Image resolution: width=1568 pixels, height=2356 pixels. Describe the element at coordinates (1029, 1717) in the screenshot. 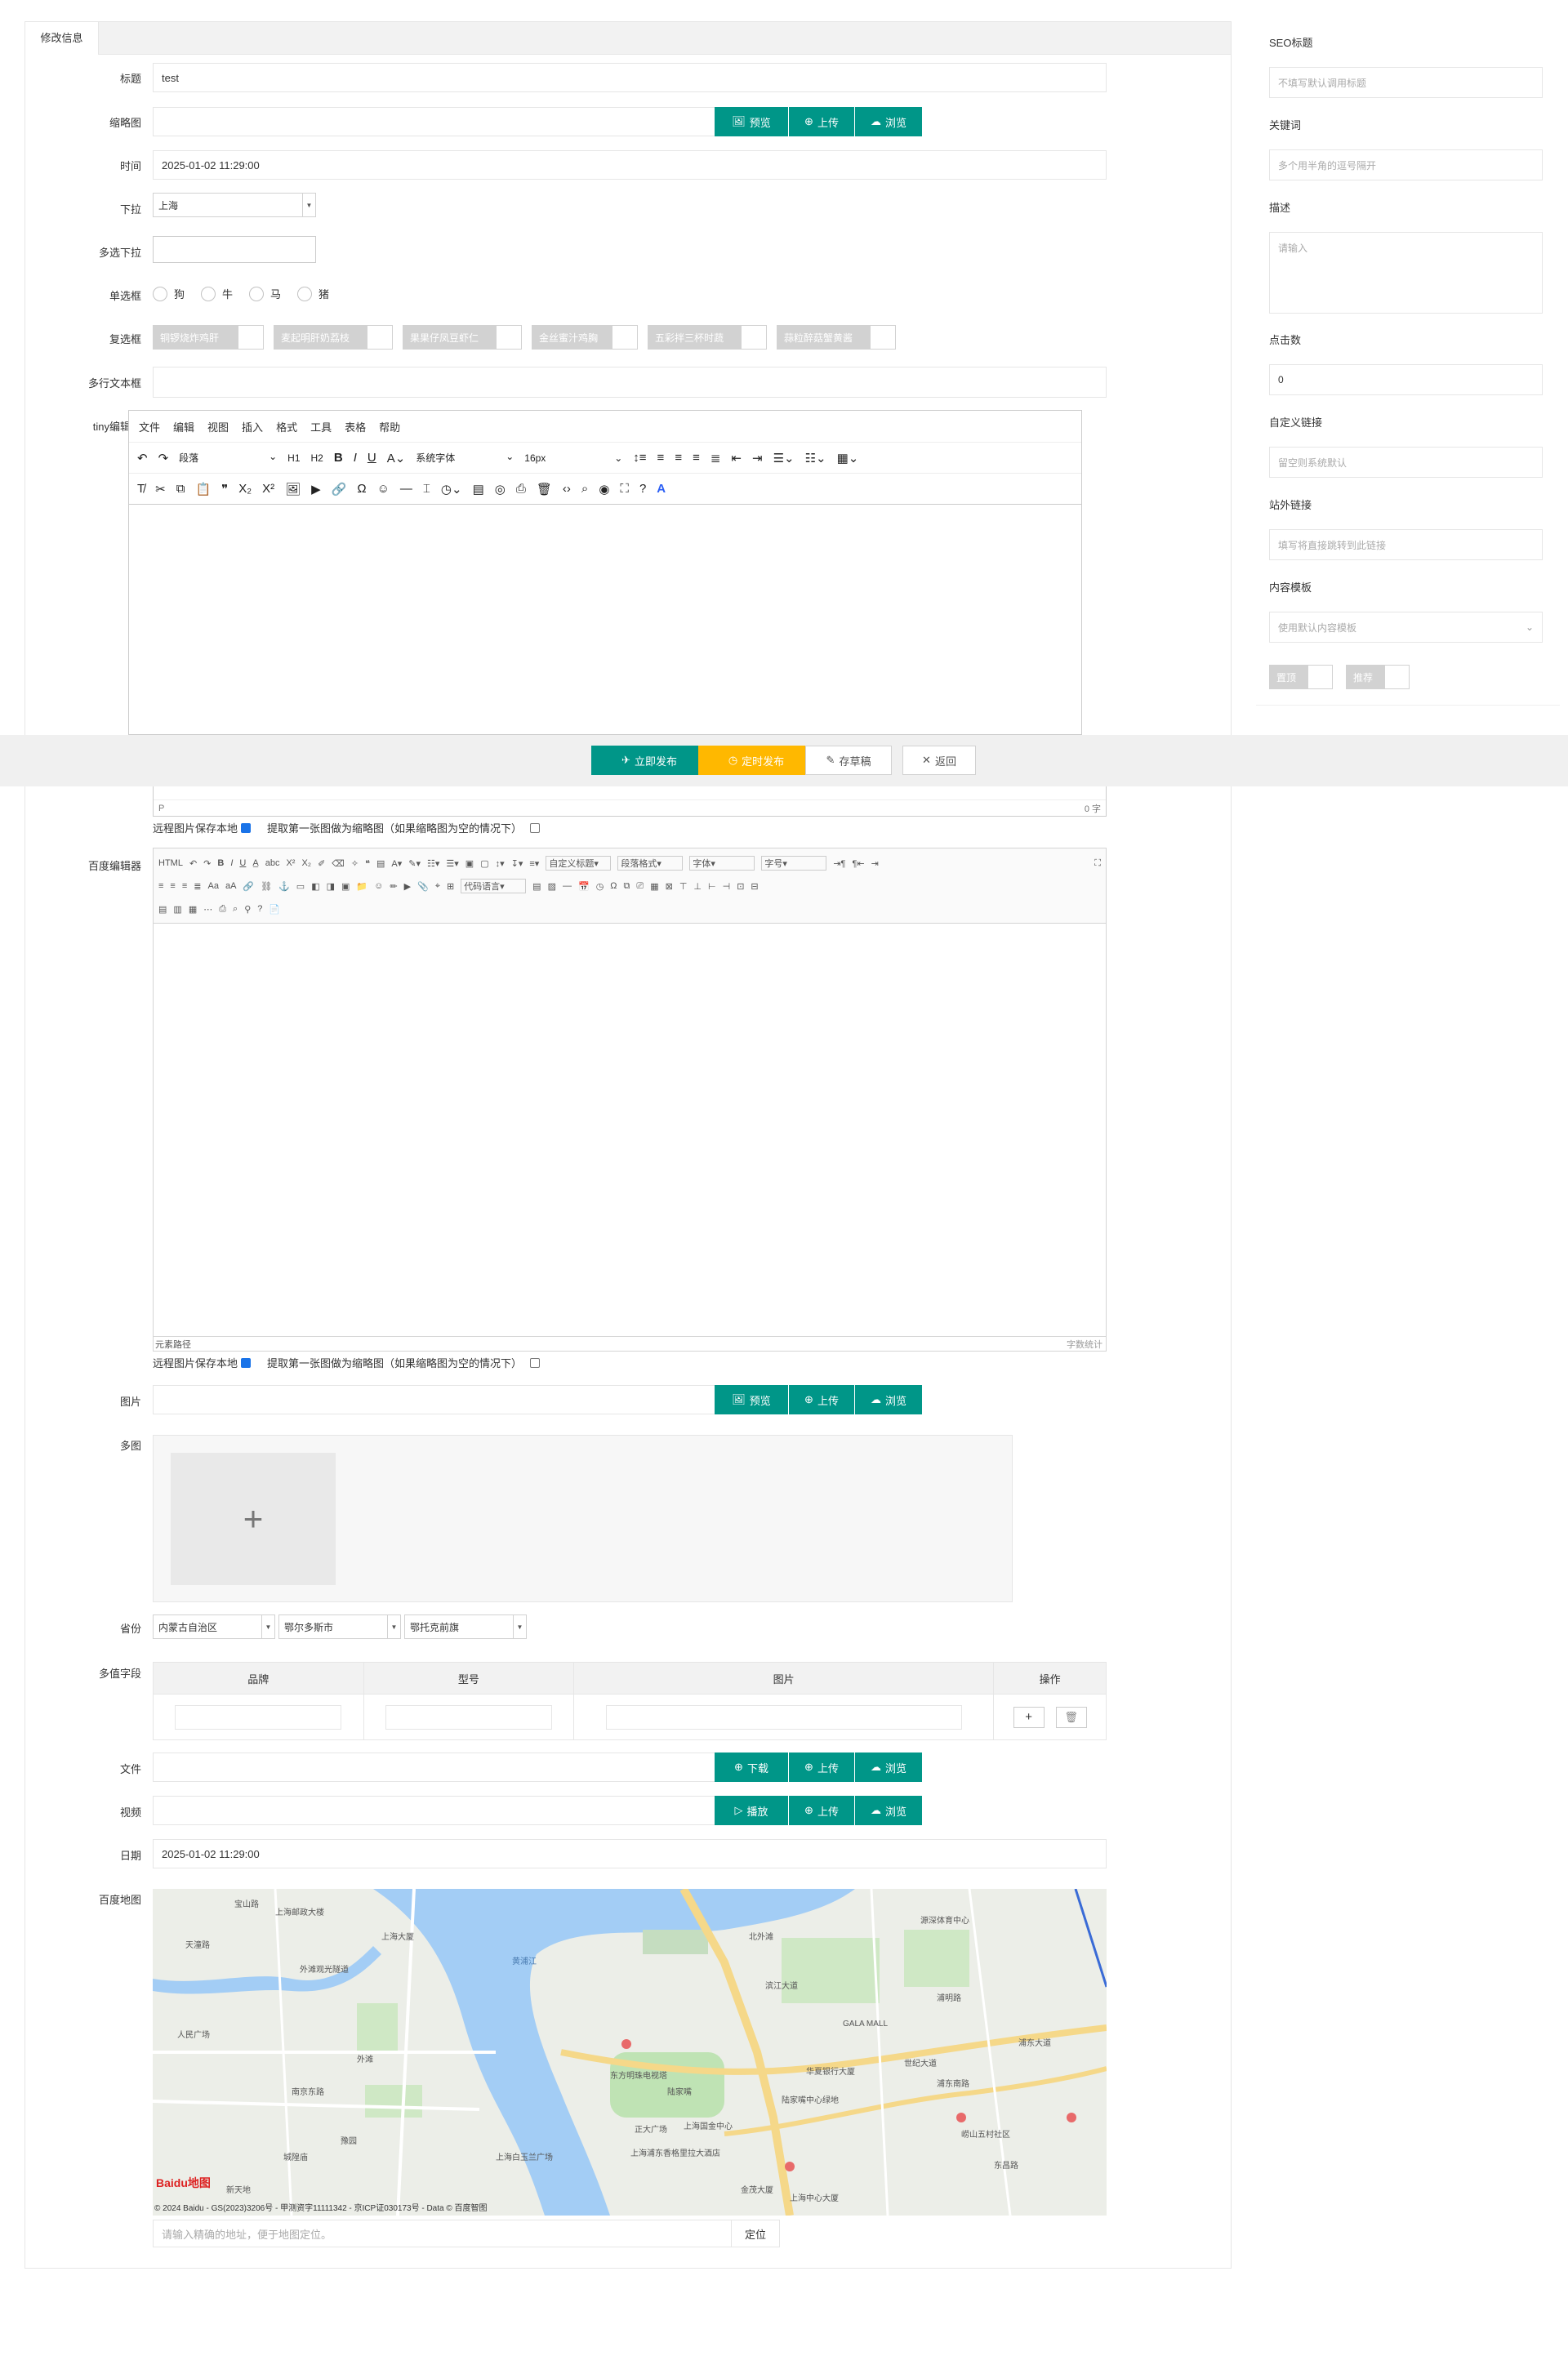

I see `add-row-button: +` at that location.